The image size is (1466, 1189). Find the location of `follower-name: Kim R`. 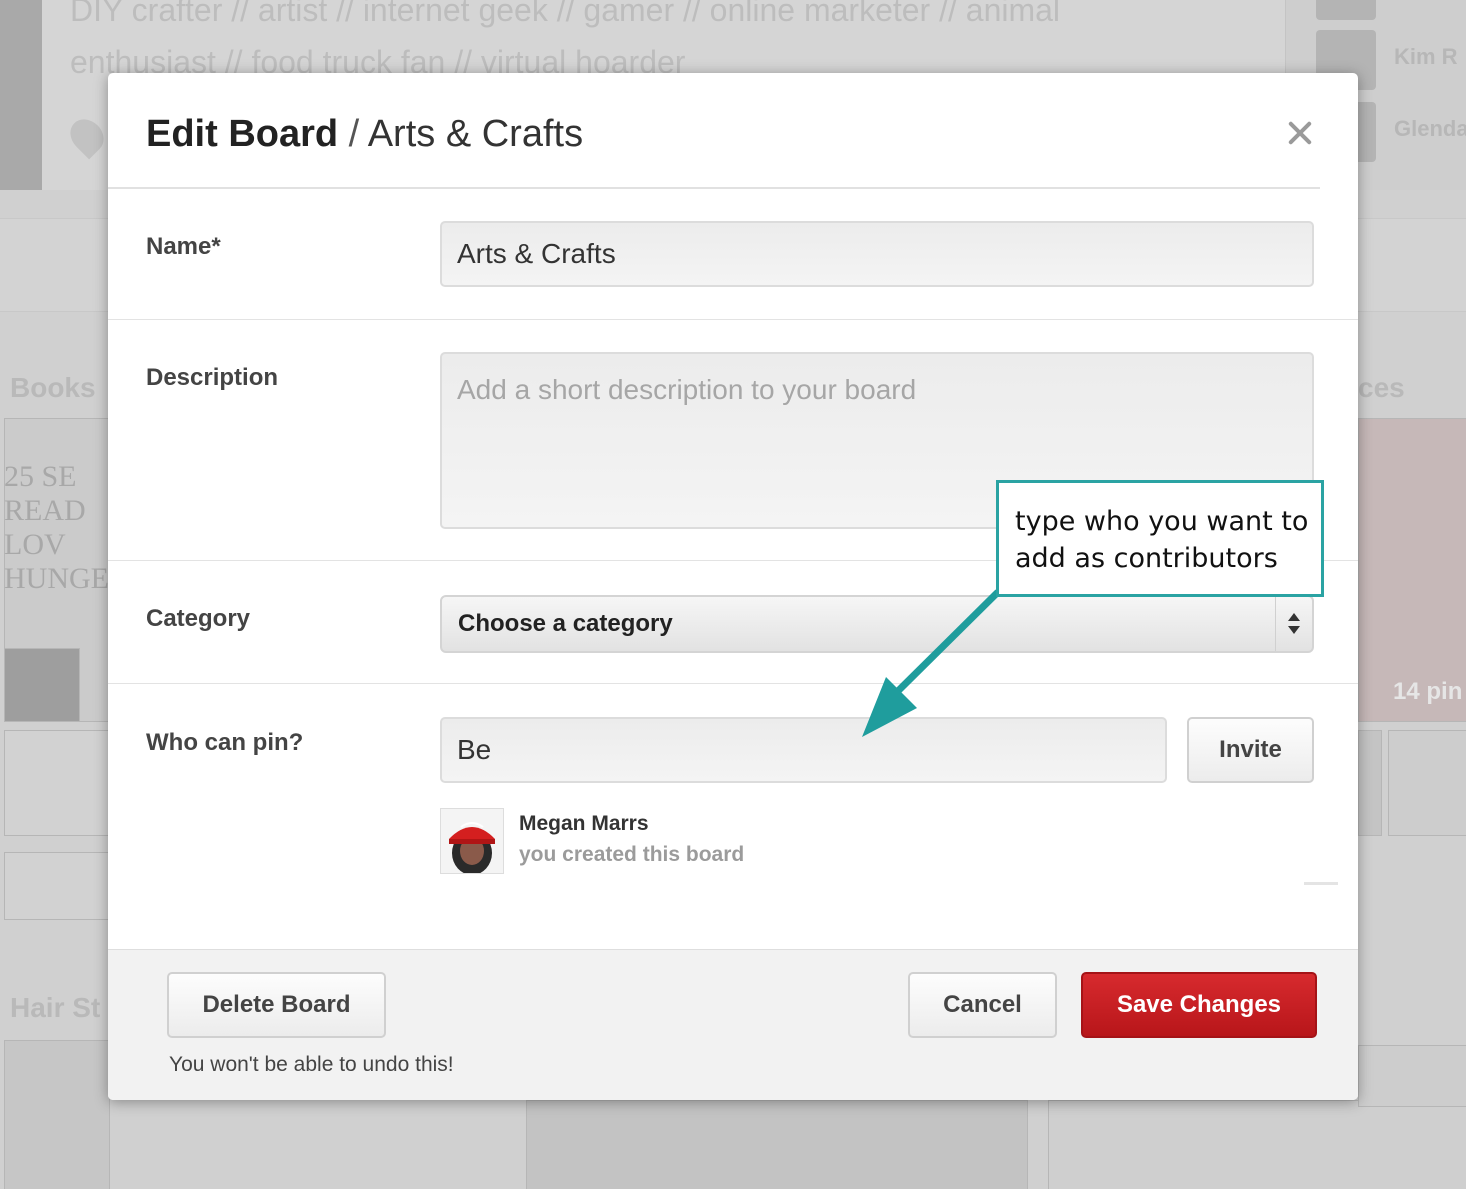

follower-name: Kim R is located at coordinates (1426, 56).